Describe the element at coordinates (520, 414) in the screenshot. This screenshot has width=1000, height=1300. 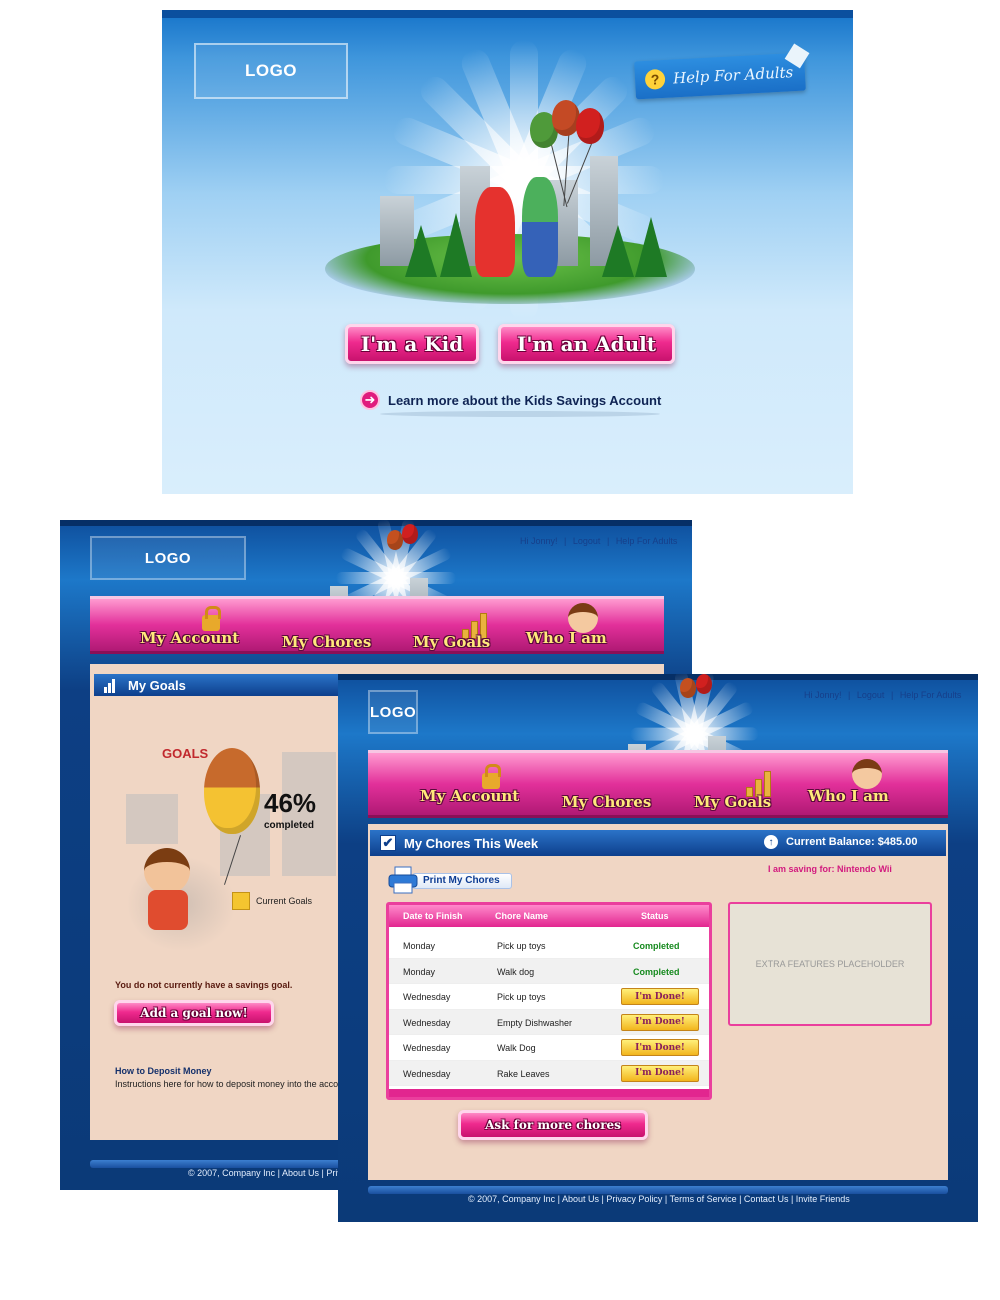
I see `link-shadow` at that location.